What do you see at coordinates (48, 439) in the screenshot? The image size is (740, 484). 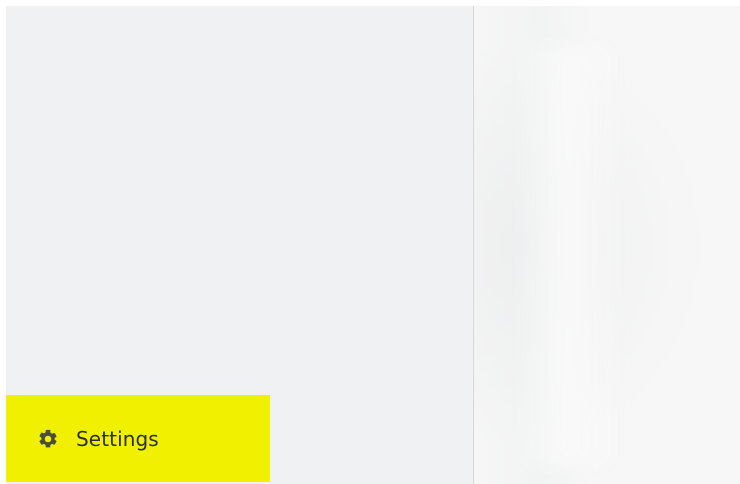 I see `gear-icon` at bounding box center [48, 439].